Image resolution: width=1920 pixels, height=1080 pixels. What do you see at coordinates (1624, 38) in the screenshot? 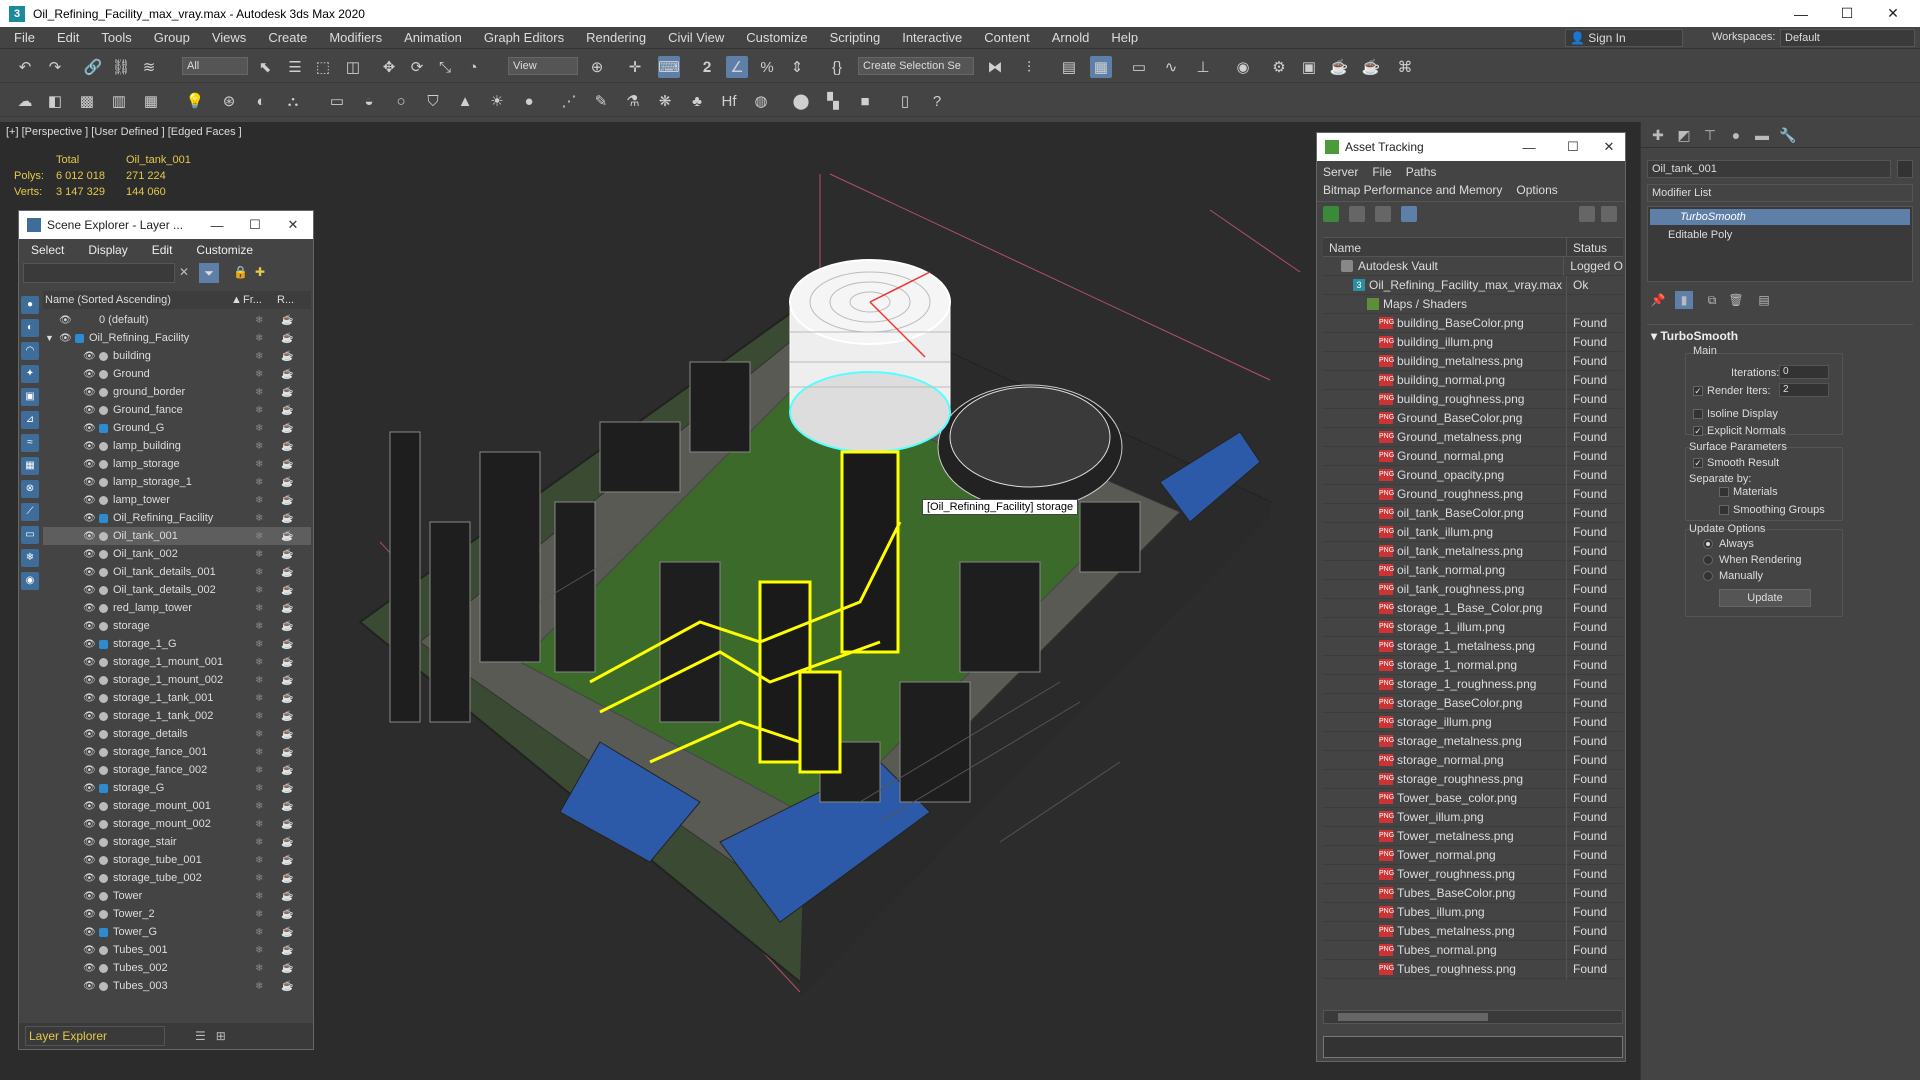
I see `sign-in-dropdown: 👤 Sign In` at bounding box center [1624, 38].